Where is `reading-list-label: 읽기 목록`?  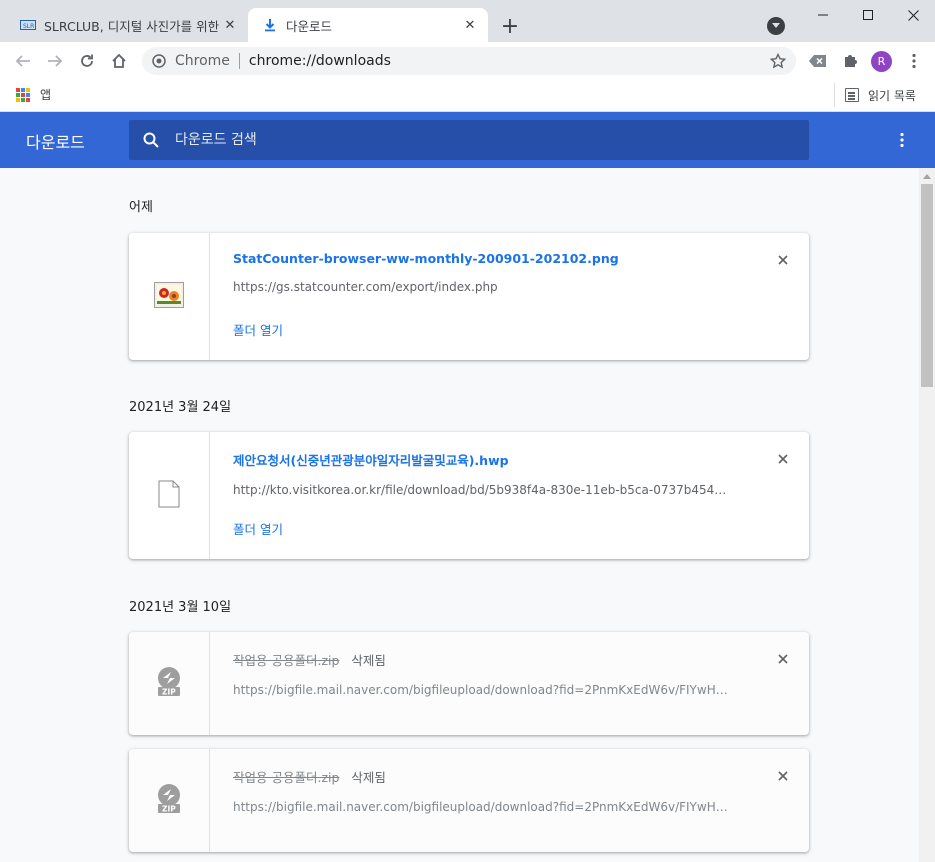 reading-list-label: 읽기 목록 is located at coordinates (892, 95).